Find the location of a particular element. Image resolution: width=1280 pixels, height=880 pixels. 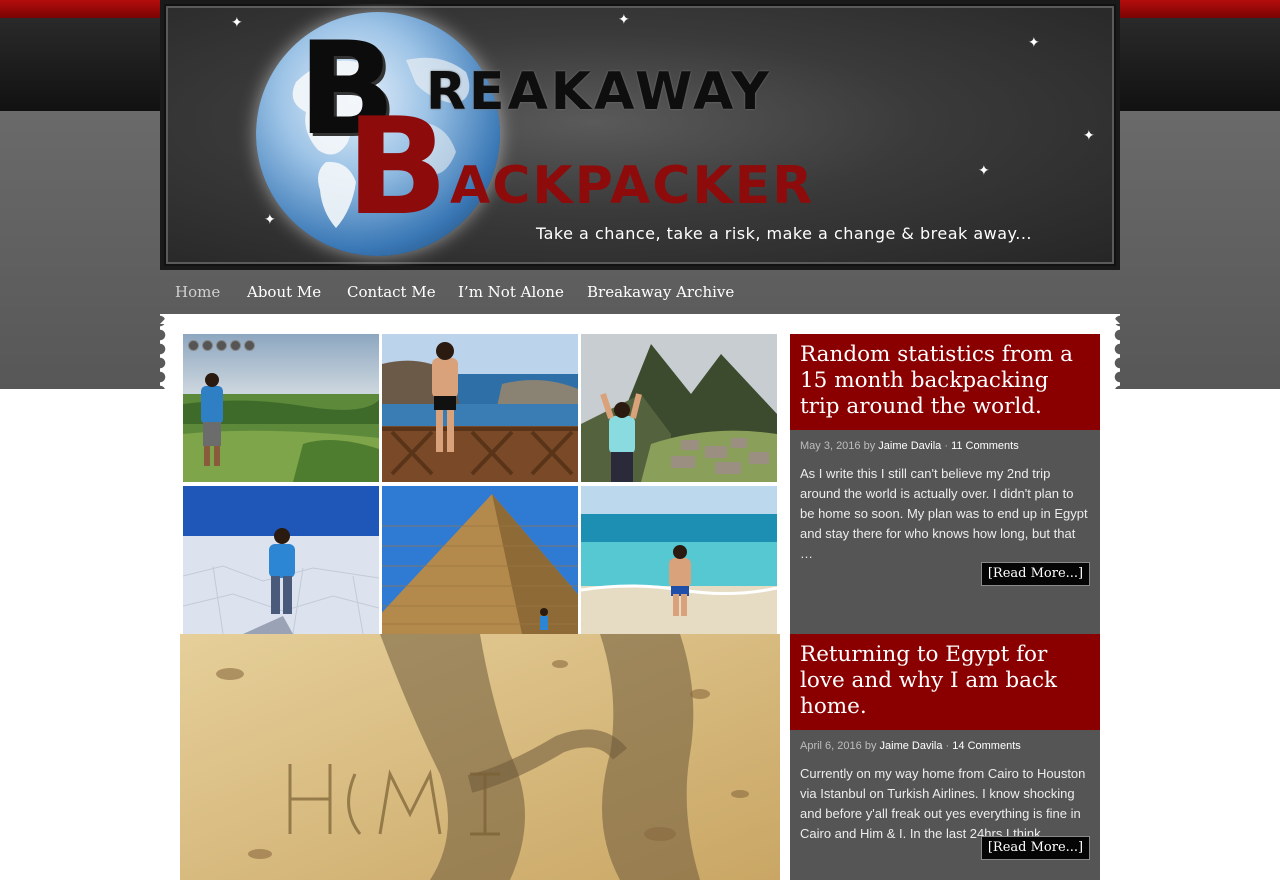

nav-item-contact-me: Contact Me is located at coordinates (391, 292).